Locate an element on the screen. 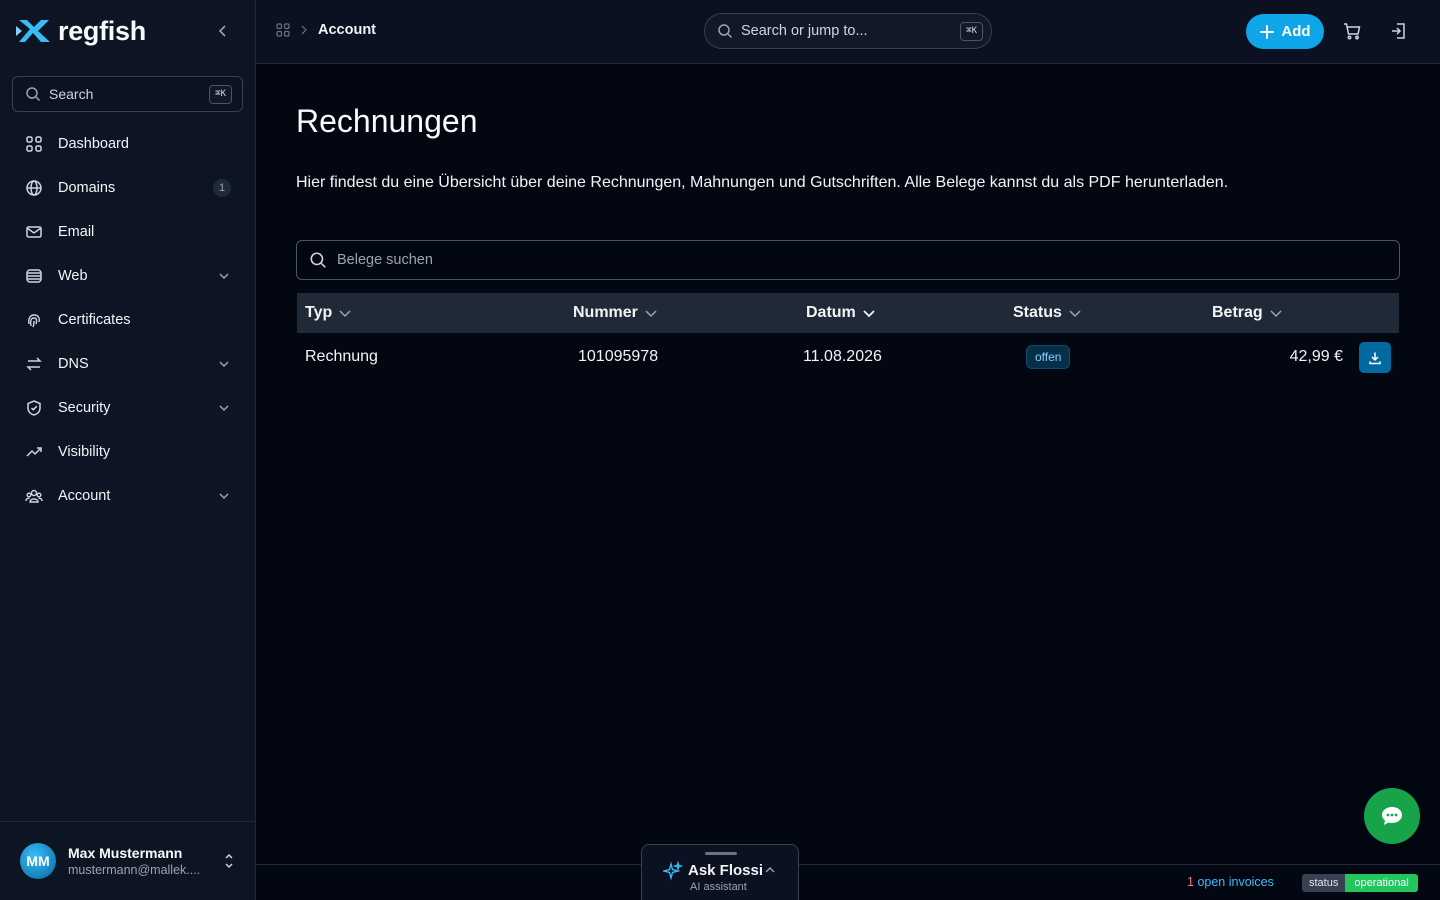 Image resolution: width=1440 pixels, height=900 pixels. sidebar-item-label: Certificates is located at coordinates (94, 320).